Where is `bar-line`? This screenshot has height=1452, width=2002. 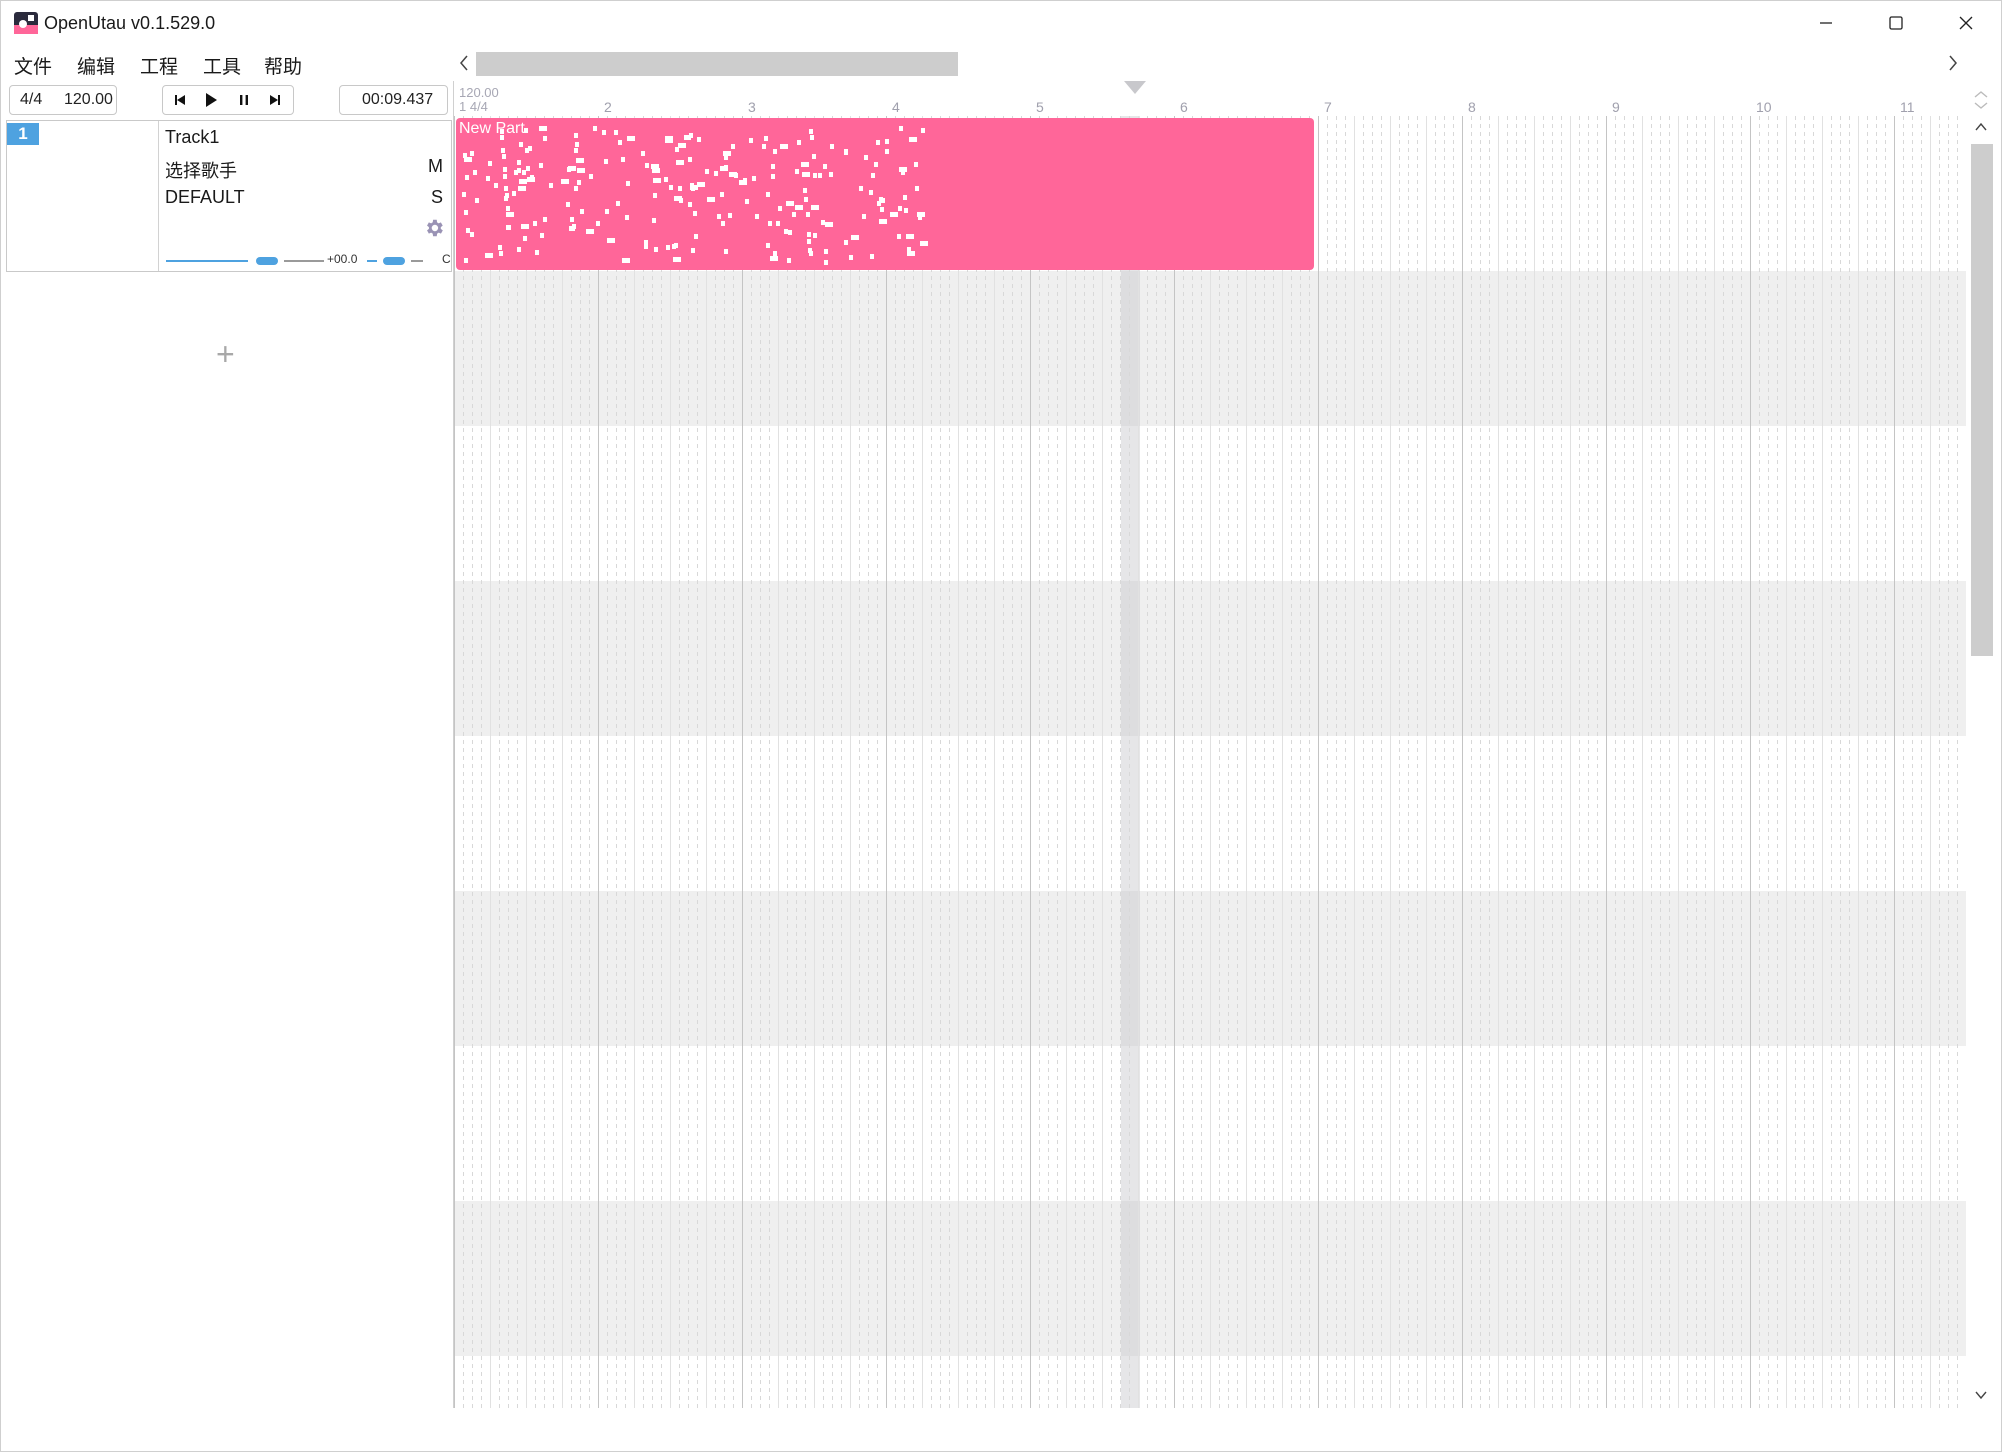
bar-line is located at coordinates (454, 762).